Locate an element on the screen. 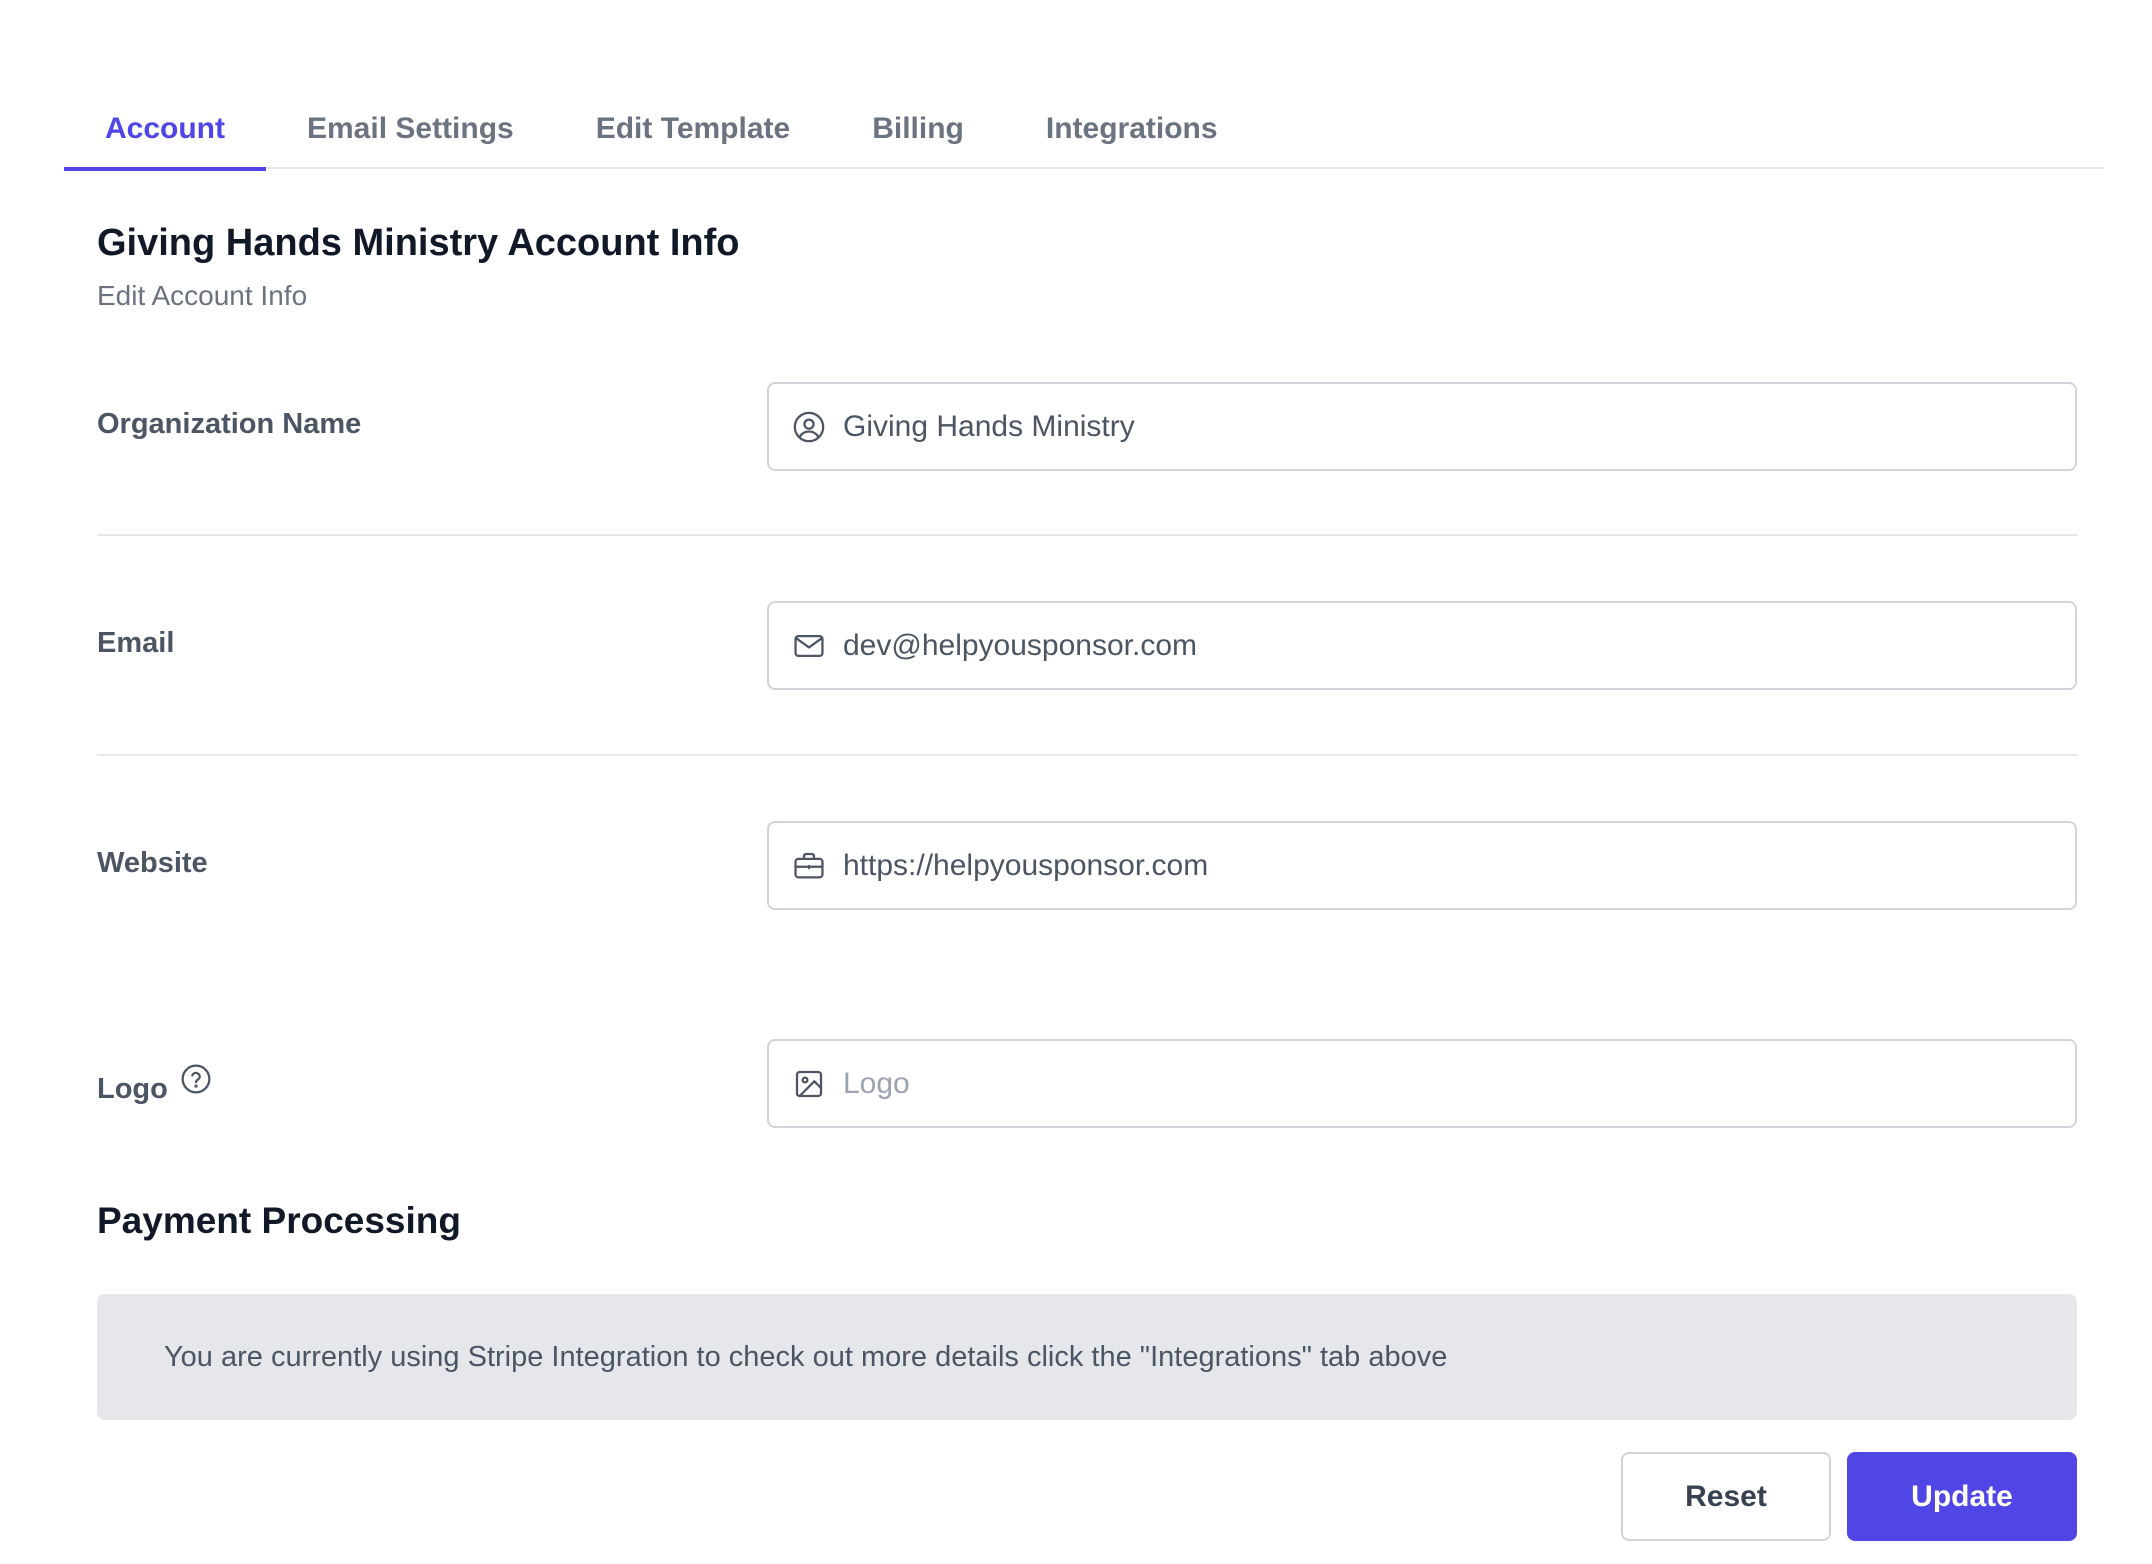 The height and width of the screenshot is (1564, 2152). update-button: Update is located at coordinates (1962, 1496).